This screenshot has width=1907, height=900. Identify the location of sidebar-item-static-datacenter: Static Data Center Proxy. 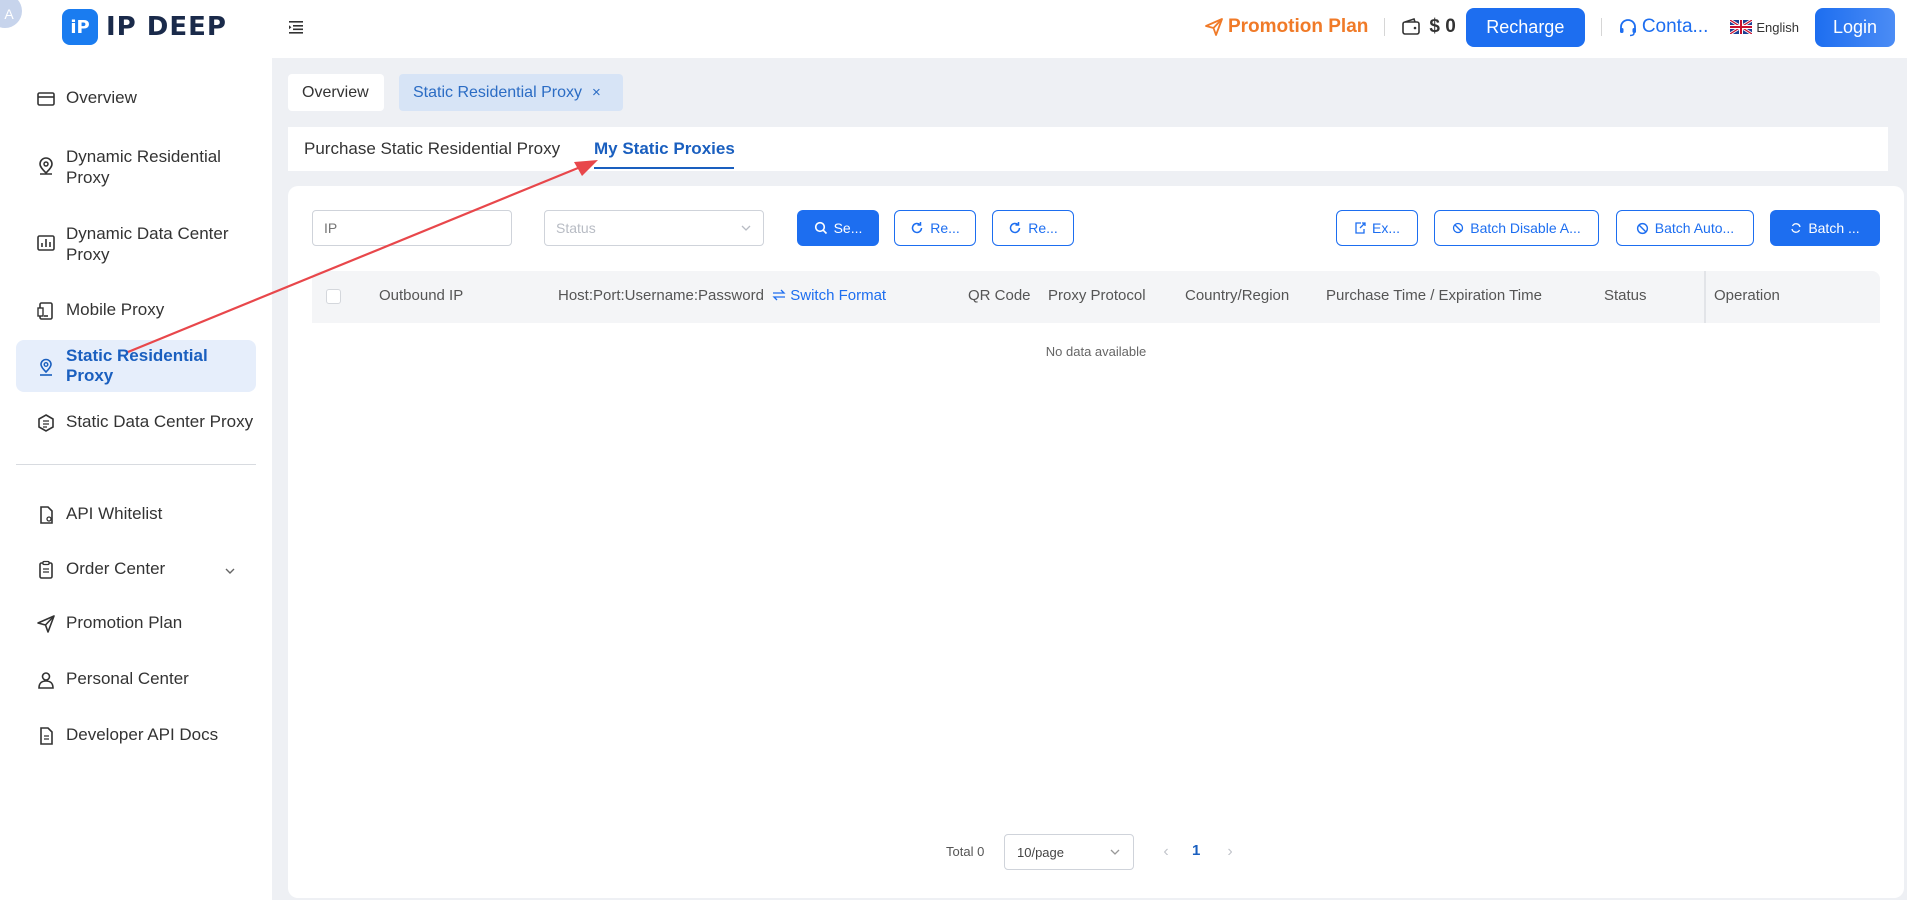
(136, 422).